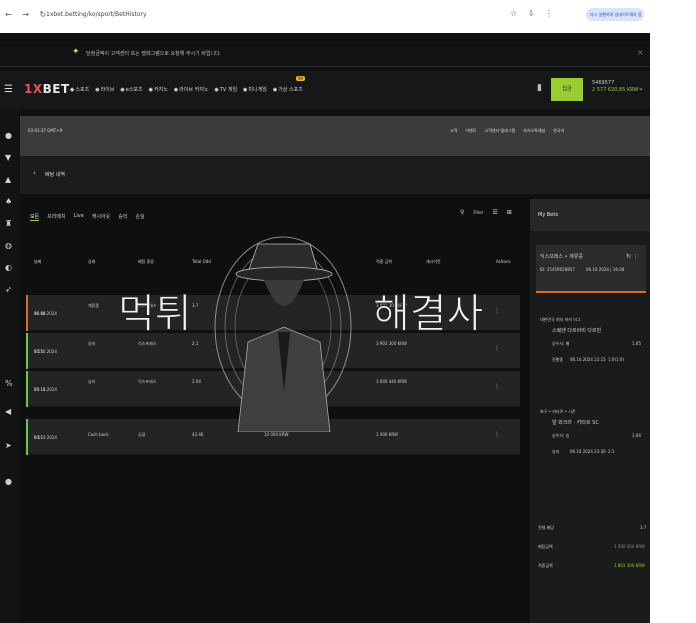 The image size is (696, 623). Describe the element at coordinates (35, 217) in the screenshot. I see `tab-all: 모든` at that location.